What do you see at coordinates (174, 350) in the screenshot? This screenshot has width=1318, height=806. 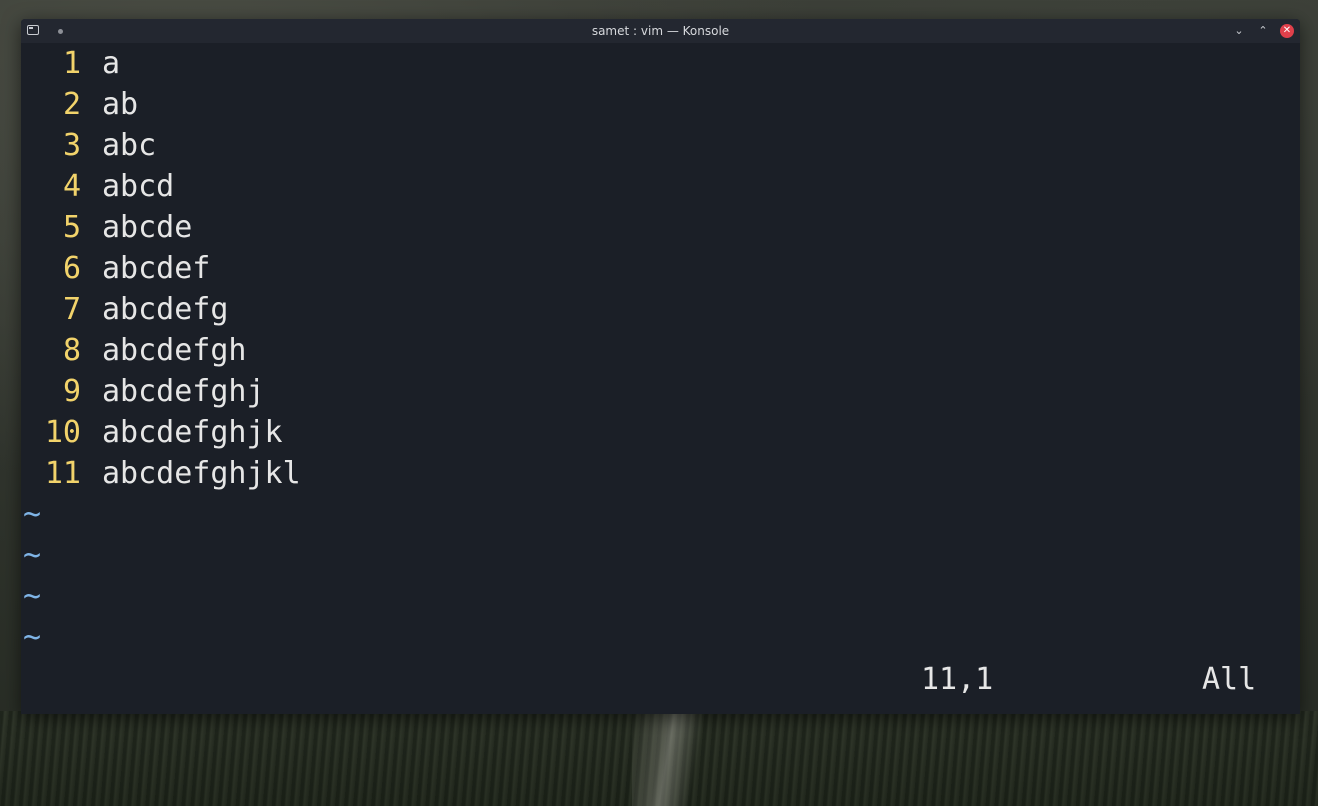 I see `line-text: abcdefgh` at bounding box center [174, 350].